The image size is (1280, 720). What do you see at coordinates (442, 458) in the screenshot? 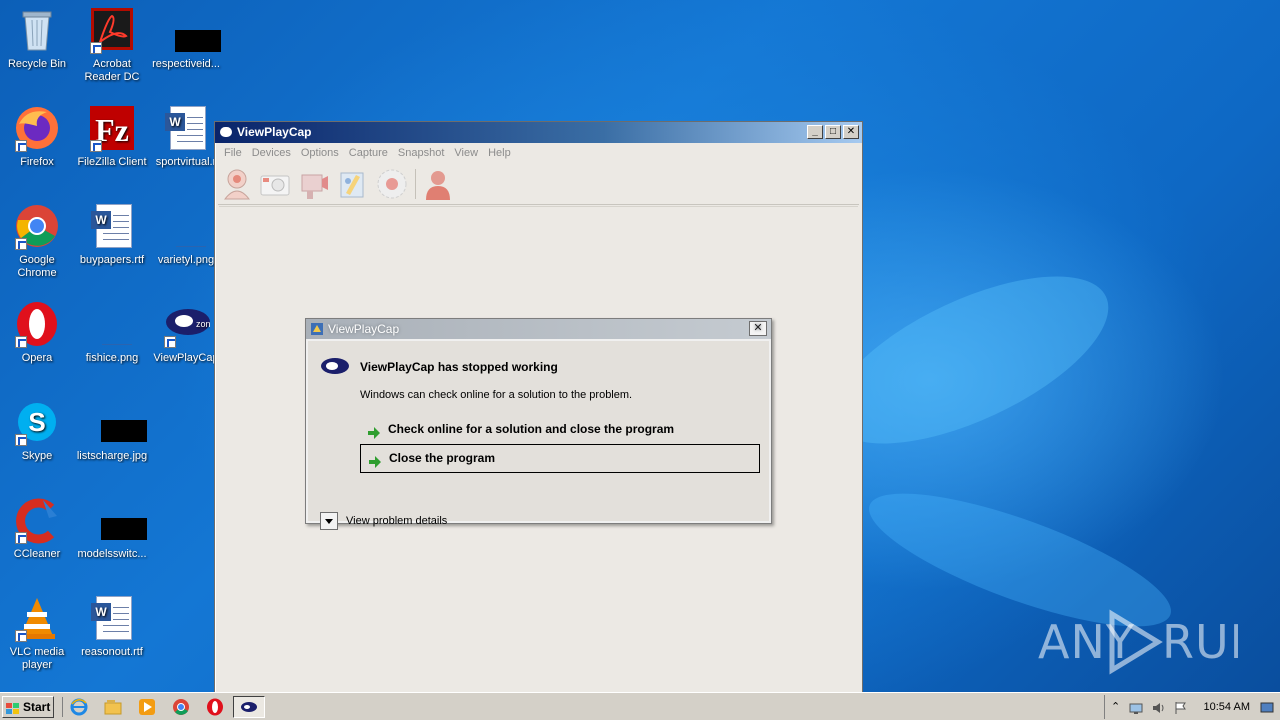
I see `close-program-label: Close the program` at bounding box center [442, 458].